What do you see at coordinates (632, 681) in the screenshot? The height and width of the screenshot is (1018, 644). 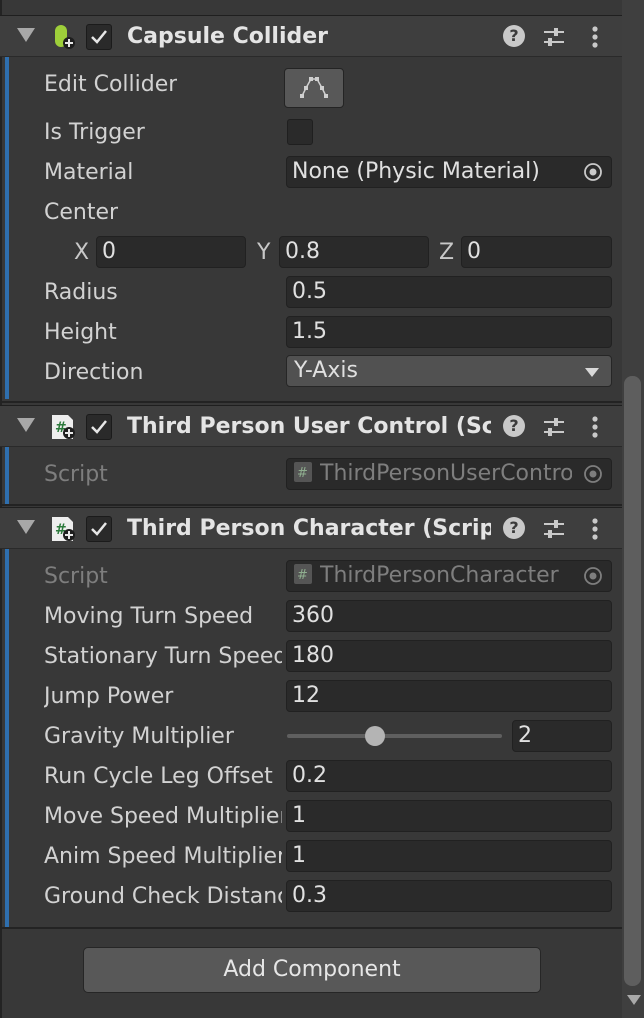 I see `scrollbar-thumb` at bounding box center [632, 681].